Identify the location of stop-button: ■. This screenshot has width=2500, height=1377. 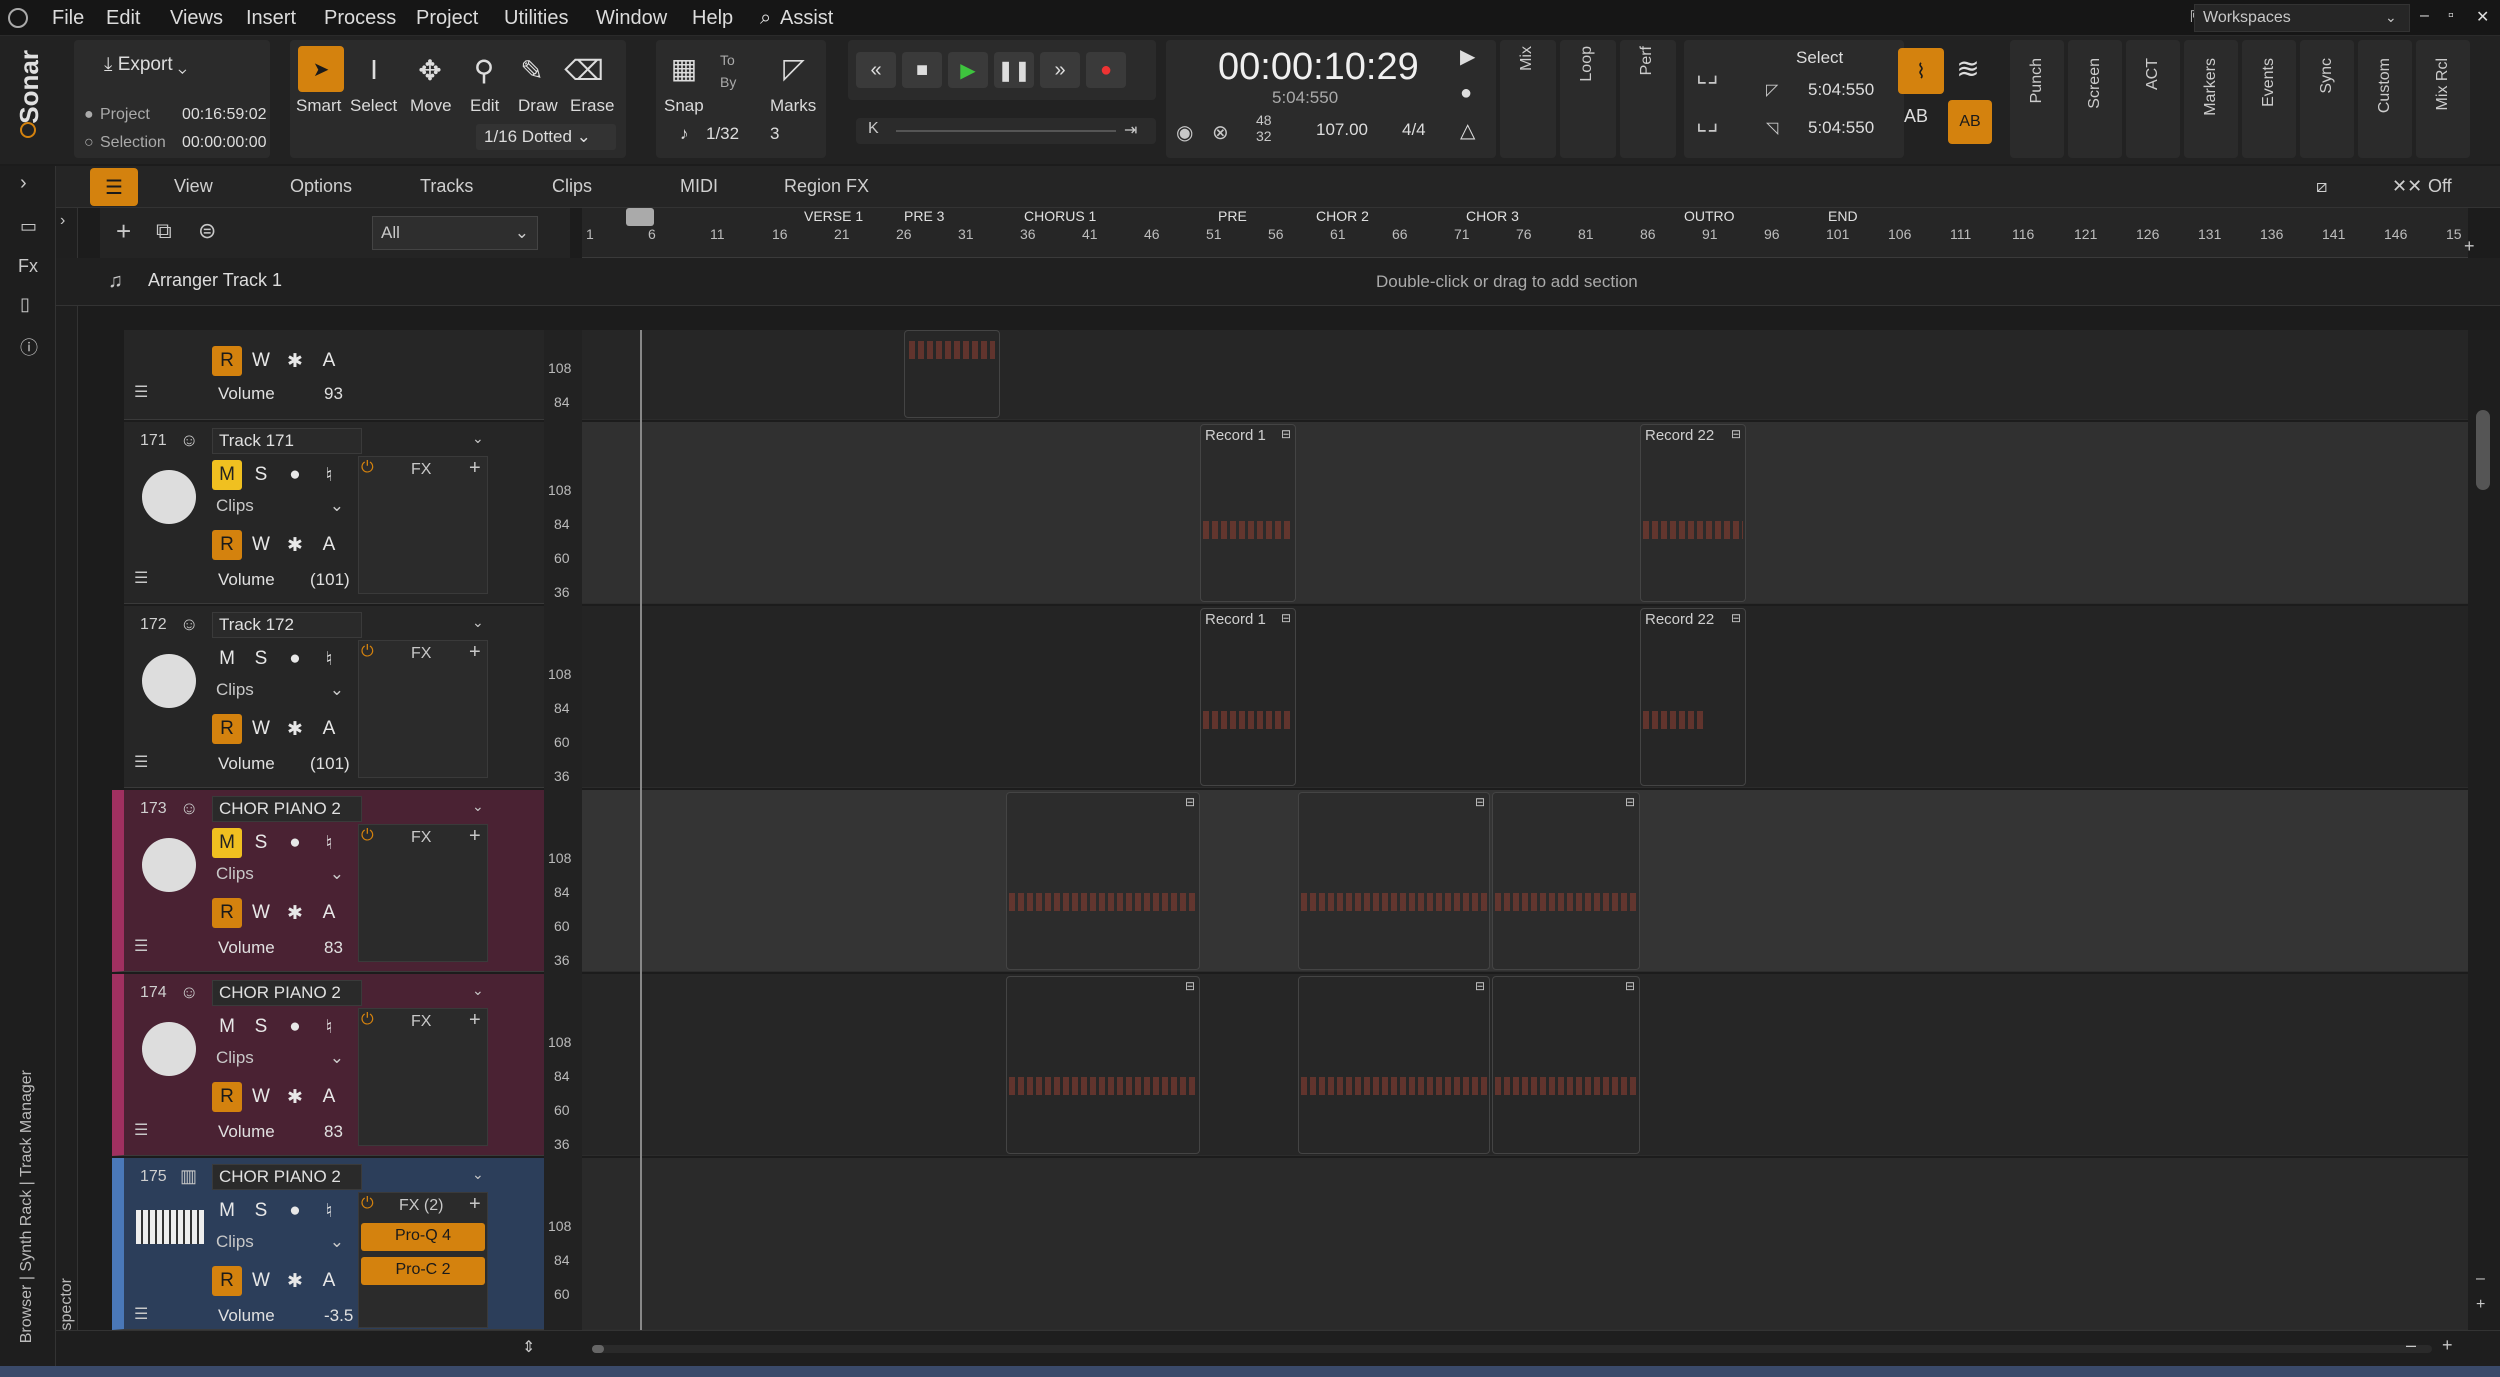
(922, 70).